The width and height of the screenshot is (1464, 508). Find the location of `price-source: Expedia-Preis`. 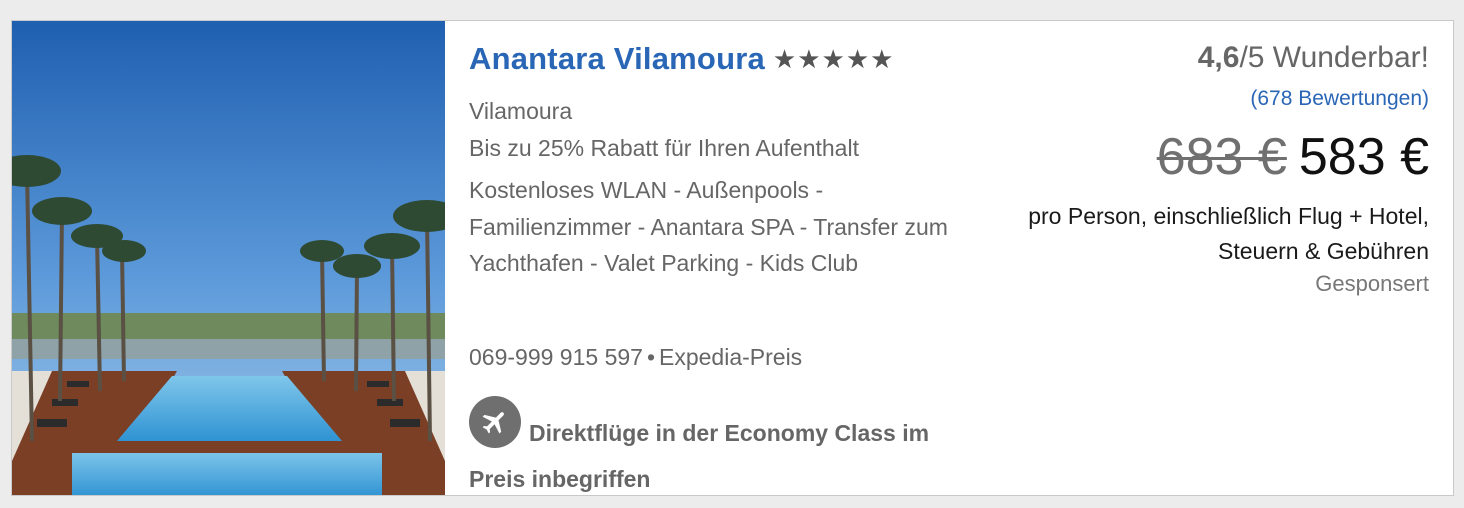

price-source: Expedia-Preis is located at coordinates (731, 357).